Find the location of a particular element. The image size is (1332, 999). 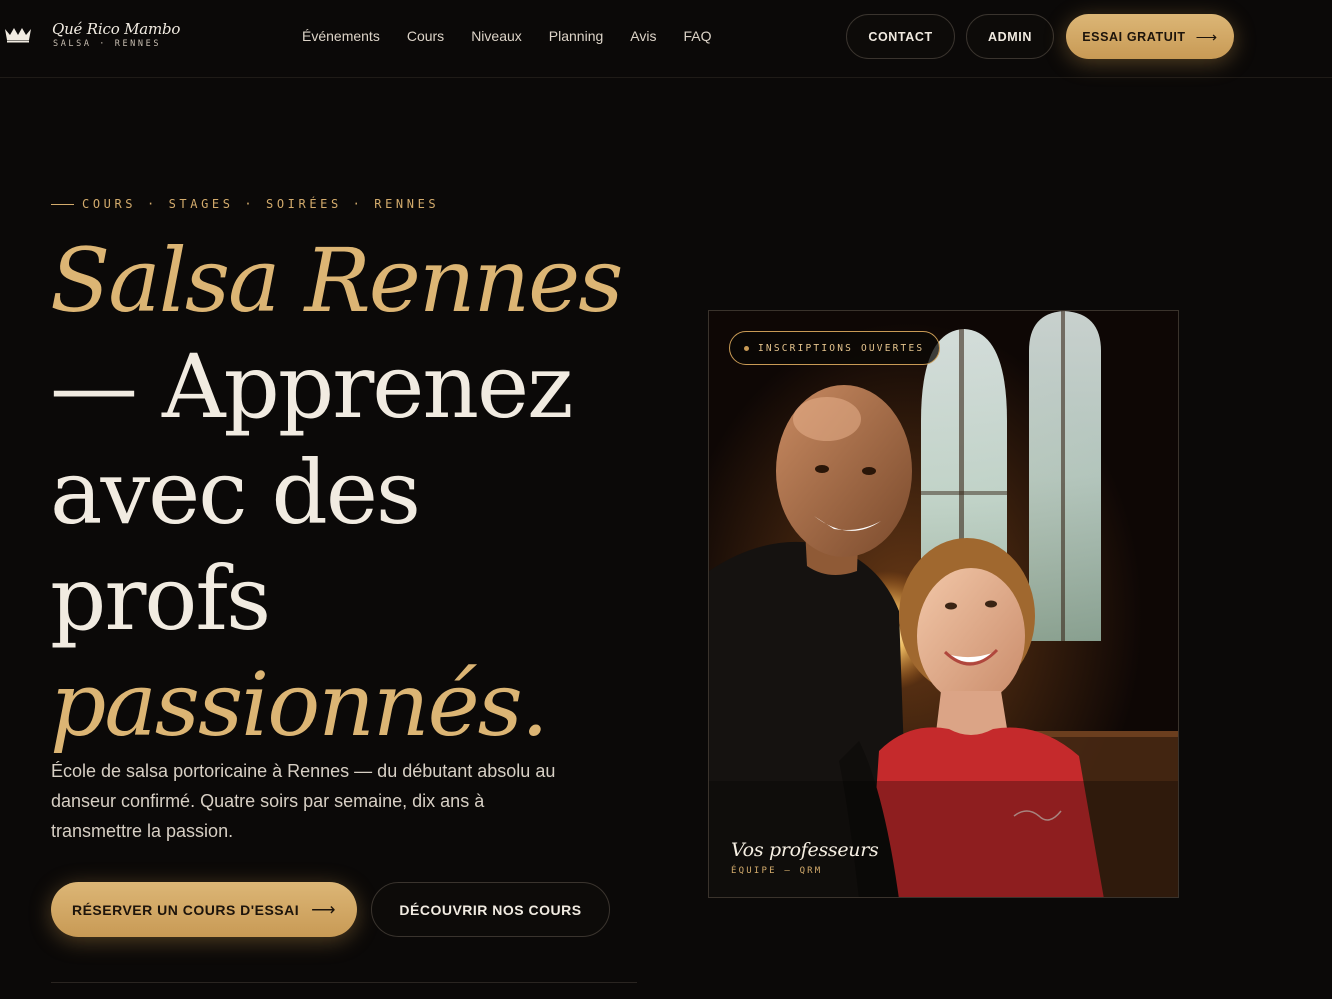

nav-item-cours: Cours is located at coordinates (425, 36).